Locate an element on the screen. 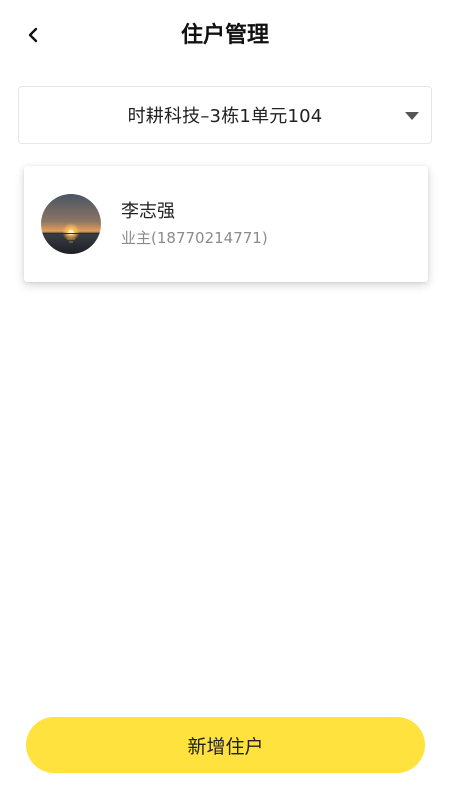  page-title: 住户管理 is located at coordinates (224, 35).